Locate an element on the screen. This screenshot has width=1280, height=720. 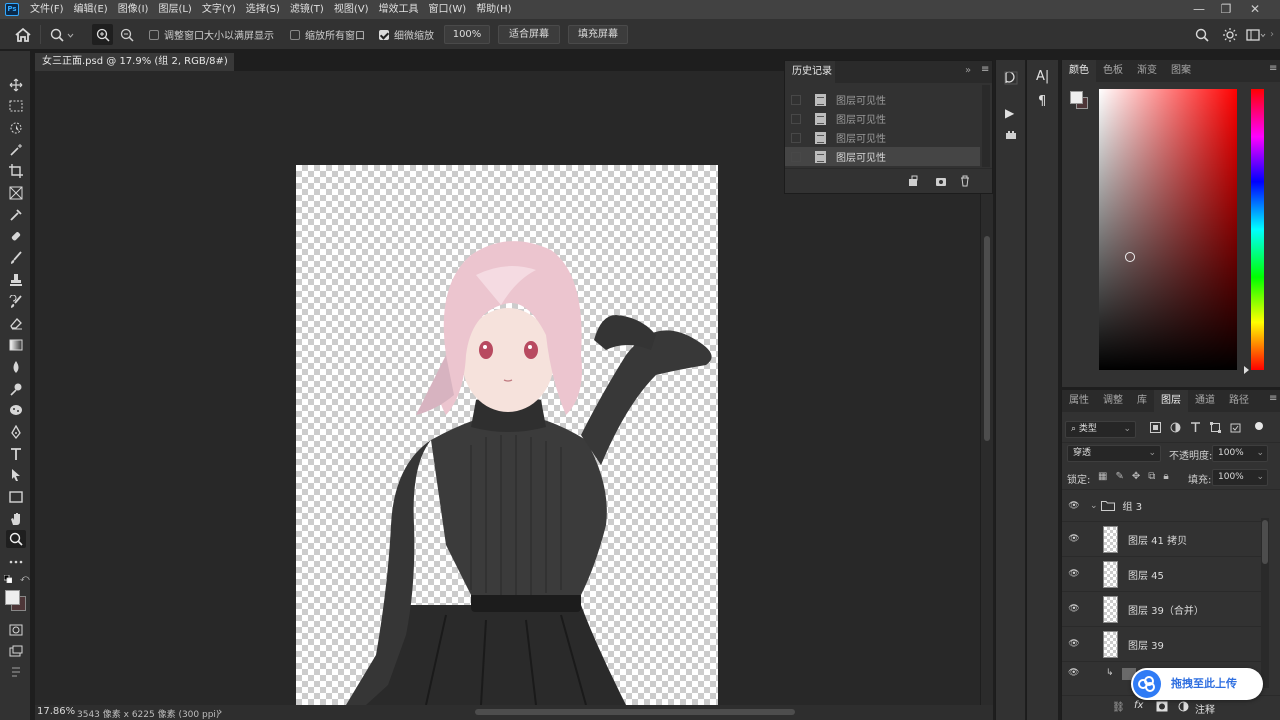
path-selection-tool-icon is located at coordinates (16, 475).